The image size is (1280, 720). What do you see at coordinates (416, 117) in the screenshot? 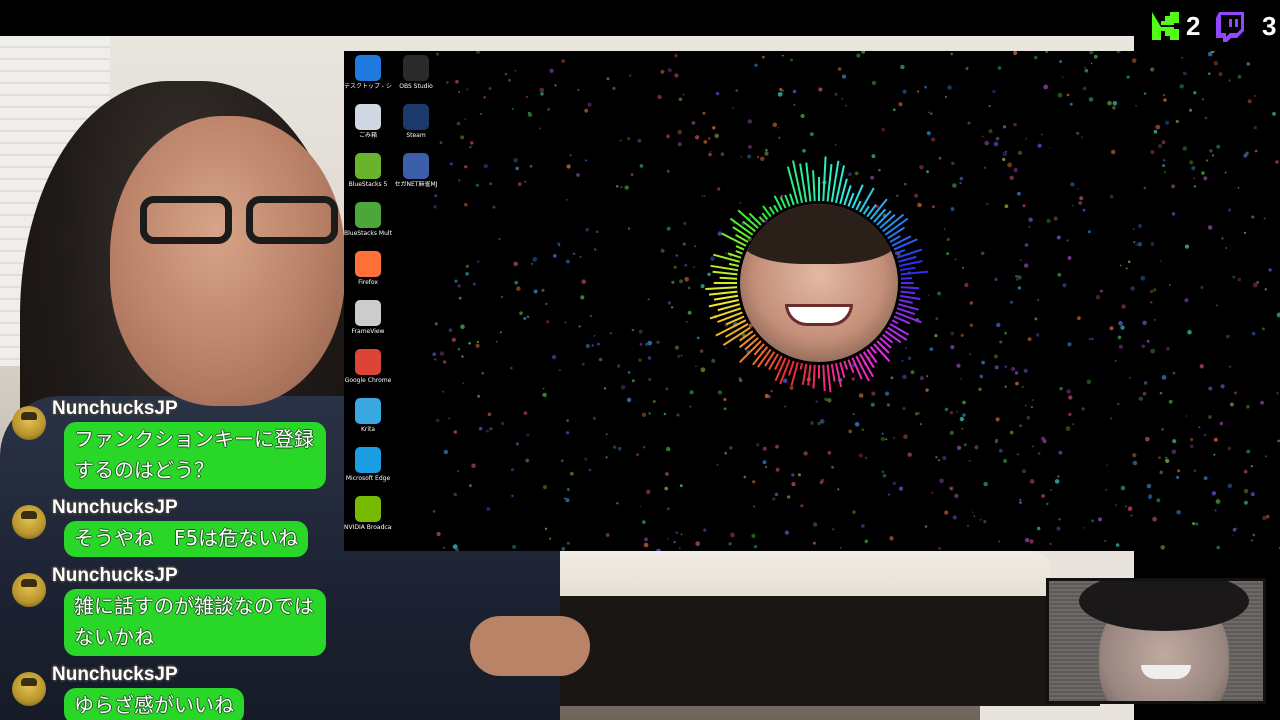
I see `steam-icon` at bounding box center [416, 117].